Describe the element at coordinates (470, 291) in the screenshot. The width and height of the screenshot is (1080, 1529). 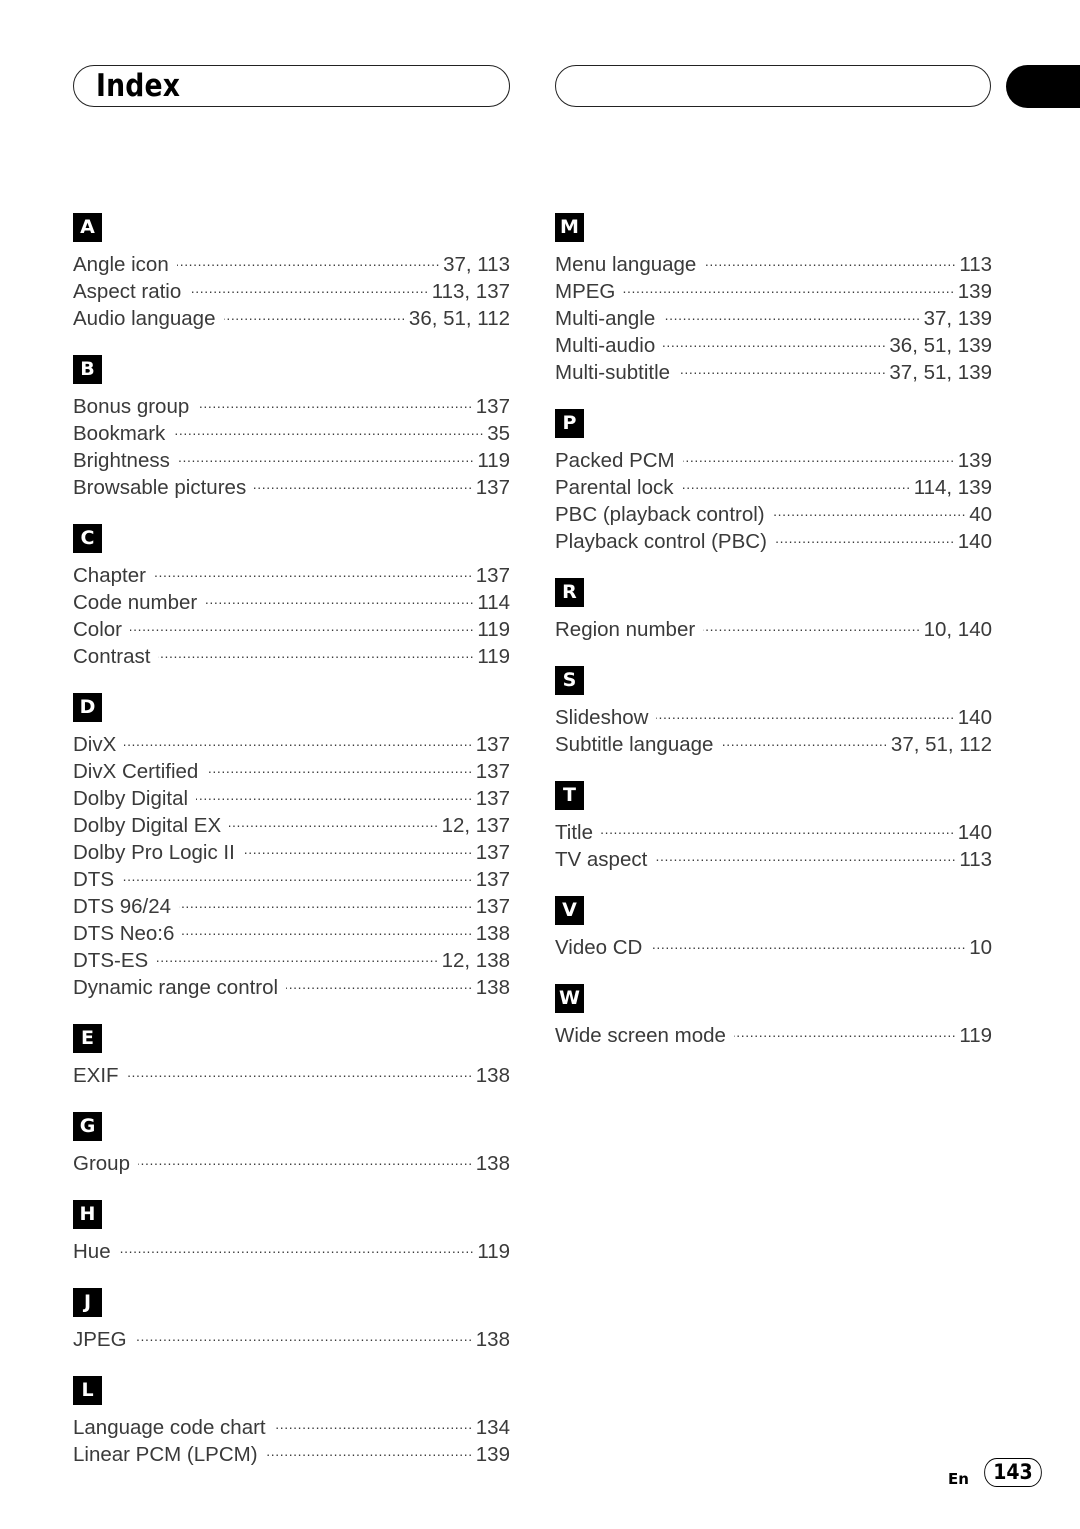
I see `entry-pages: 113, 137` at that location.